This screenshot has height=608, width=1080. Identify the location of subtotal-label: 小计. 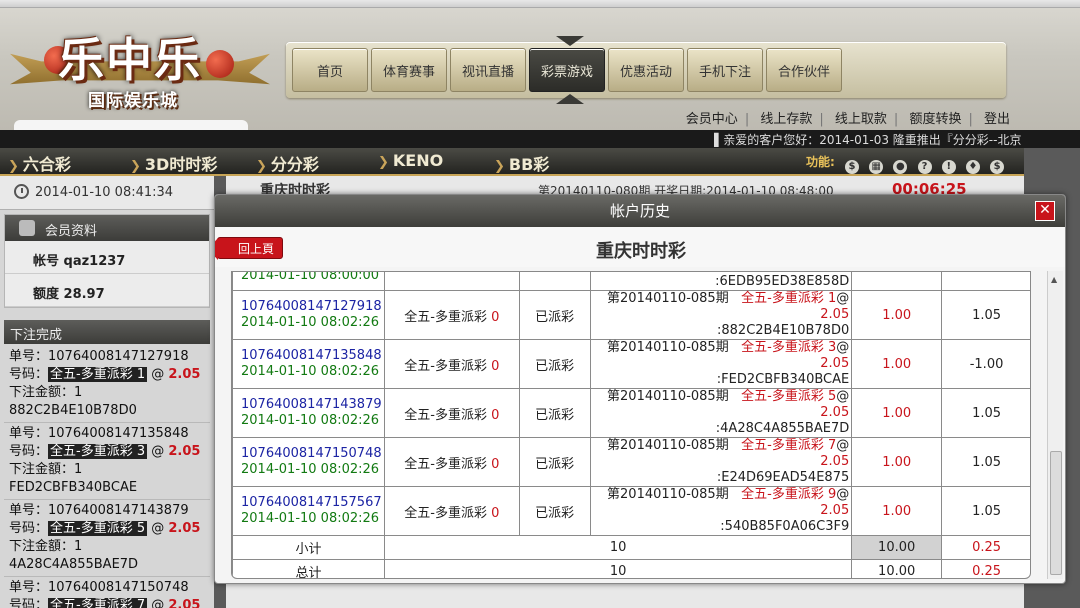
(308, 547).